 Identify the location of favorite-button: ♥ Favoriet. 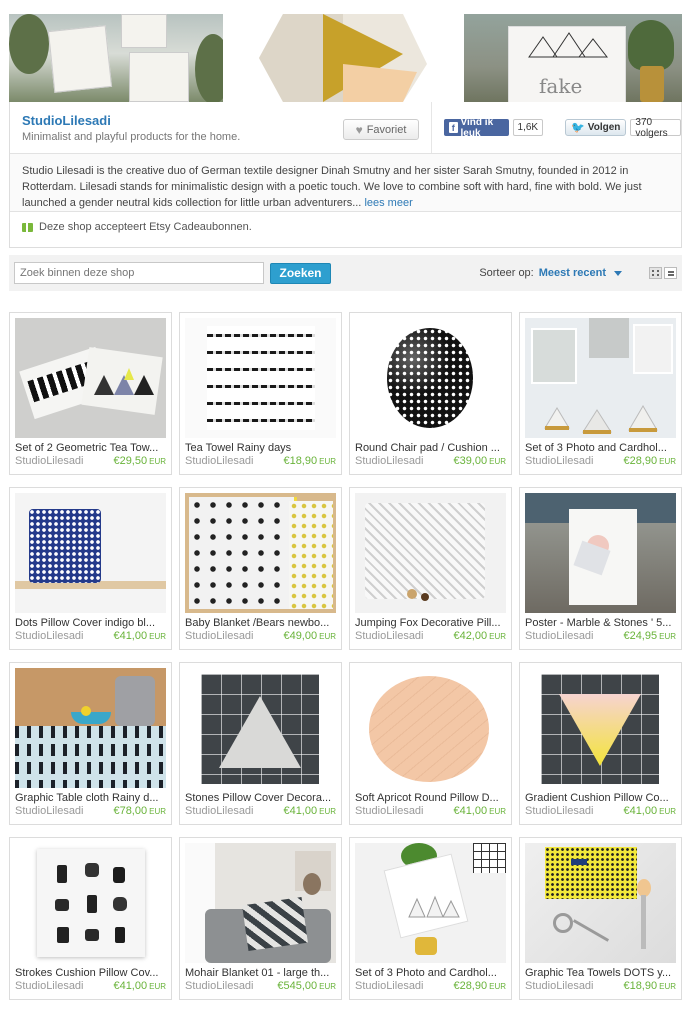
(381, 129).